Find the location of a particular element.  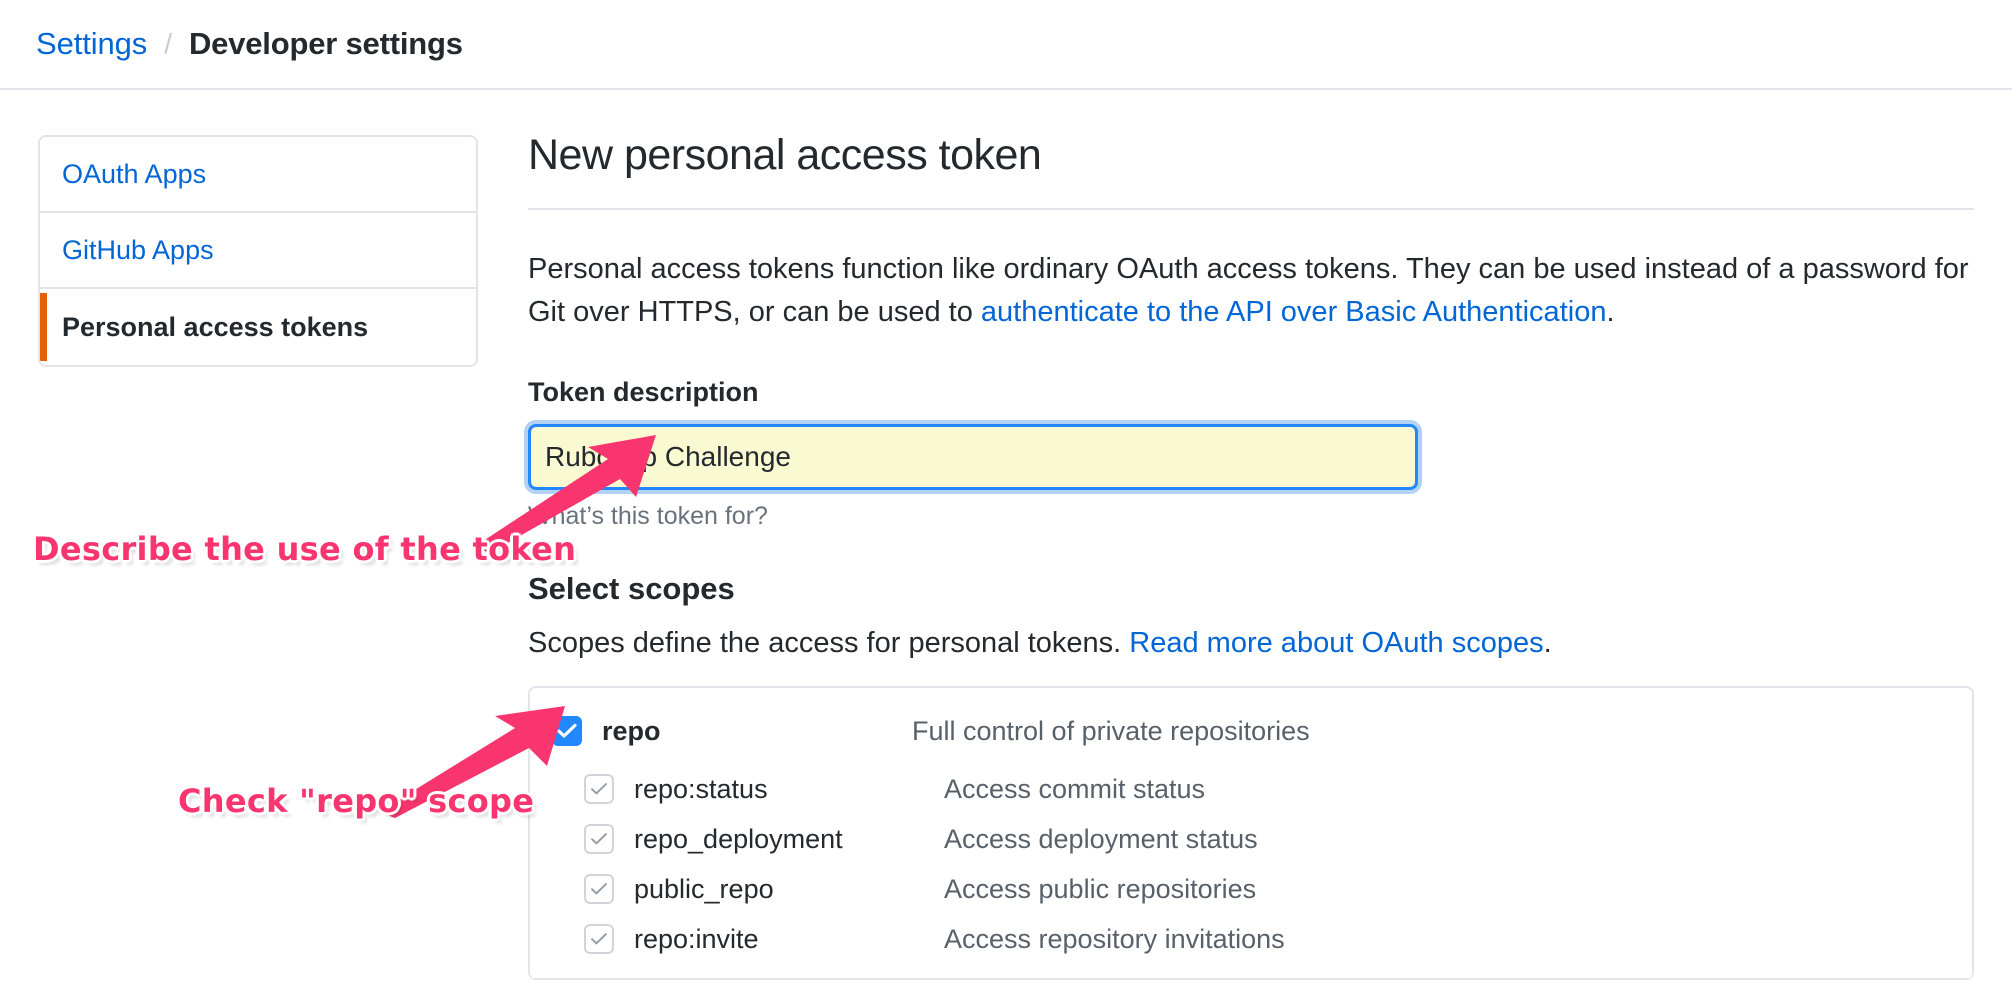

scope-name: repo is located at coordinates (631, 730).